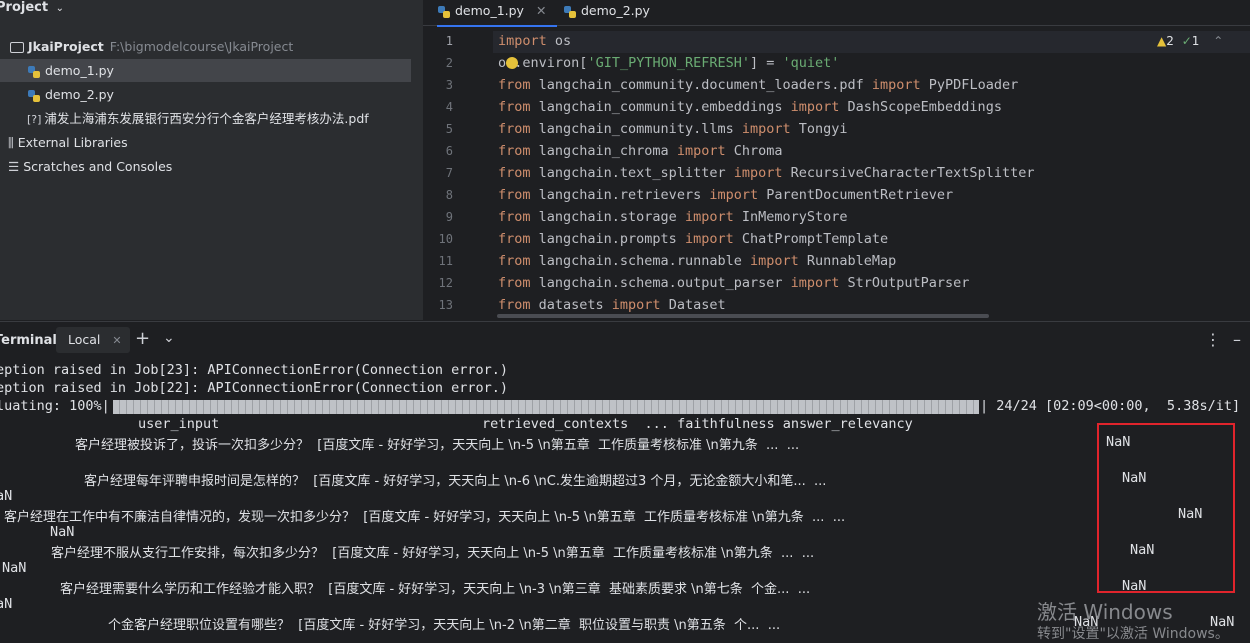 This screenshot has height=643, width=1250. Describe the element at coordinates (179, 424) in the screenshot. I see `terminal-line: user_input` at that location.